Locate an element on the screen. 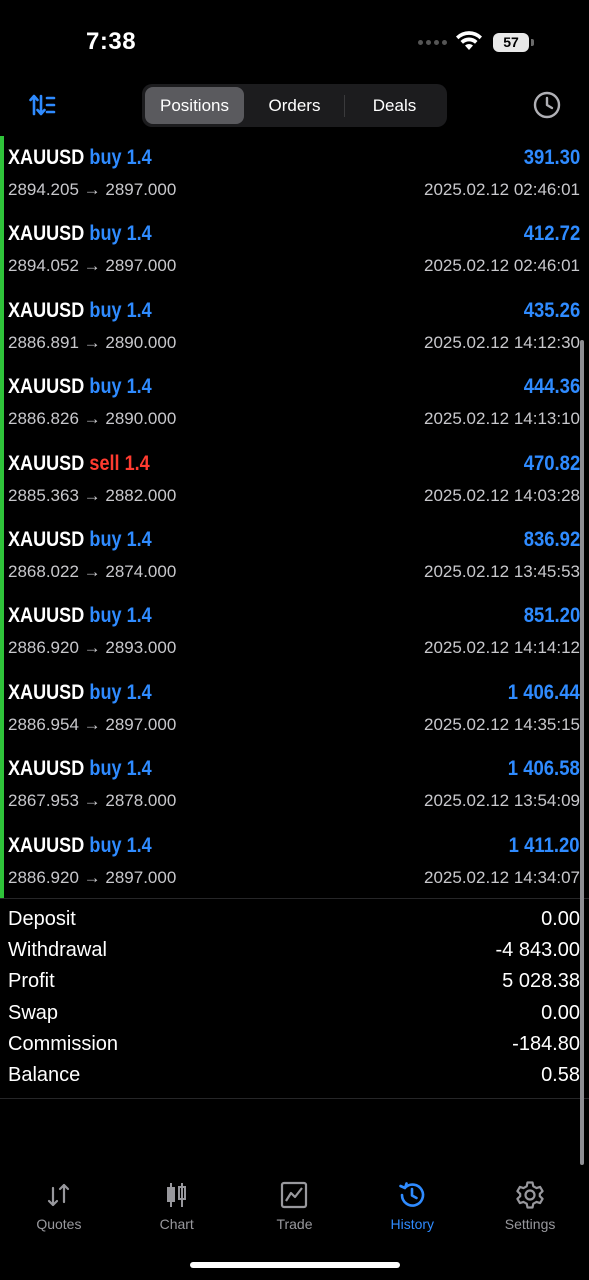 The image size is (589, 1280). bottom-tab-bar: Quotes Chart Trade History Settings is located at coordinates (294, 1205).